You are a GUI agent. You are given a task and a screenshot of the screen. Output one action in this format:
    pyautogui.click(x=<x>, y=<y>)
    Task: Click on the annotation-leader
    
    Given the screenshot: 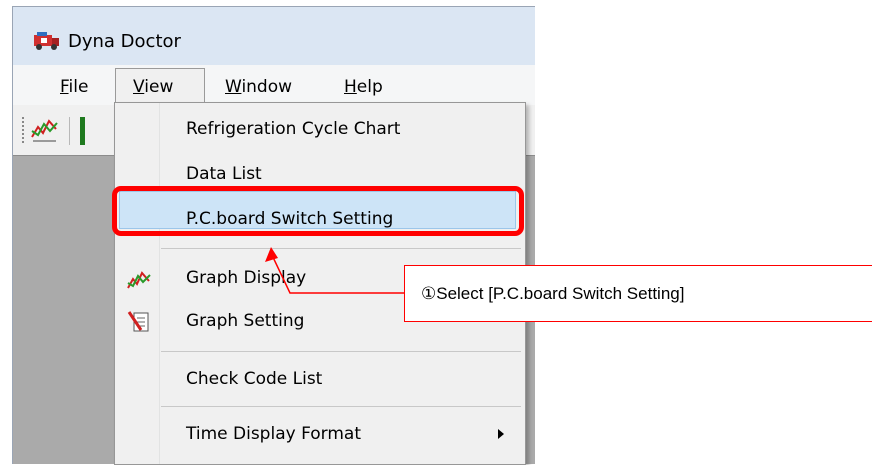 What is the action you would take?
    pyautogui.click(x=334, y=270)
    